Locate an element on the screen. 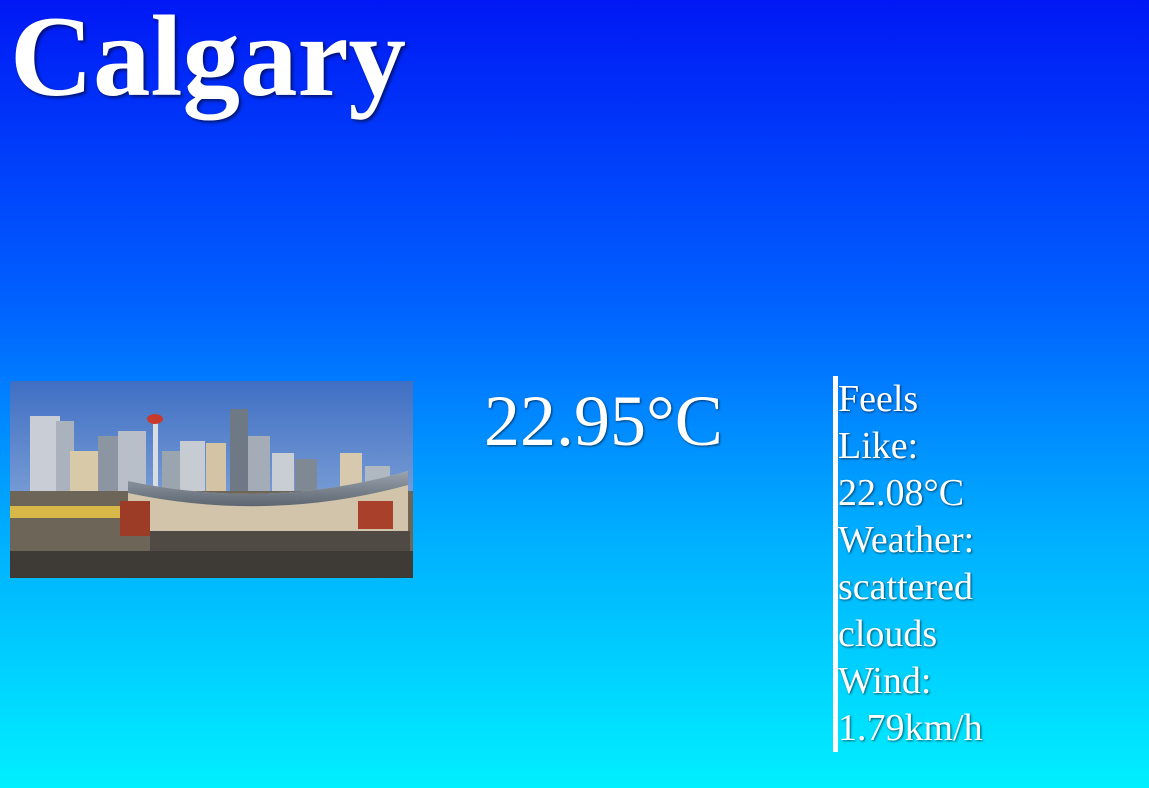 The width and height of the screenshot is (1149, 788). skyline-image is located at coordinates (211, 479).